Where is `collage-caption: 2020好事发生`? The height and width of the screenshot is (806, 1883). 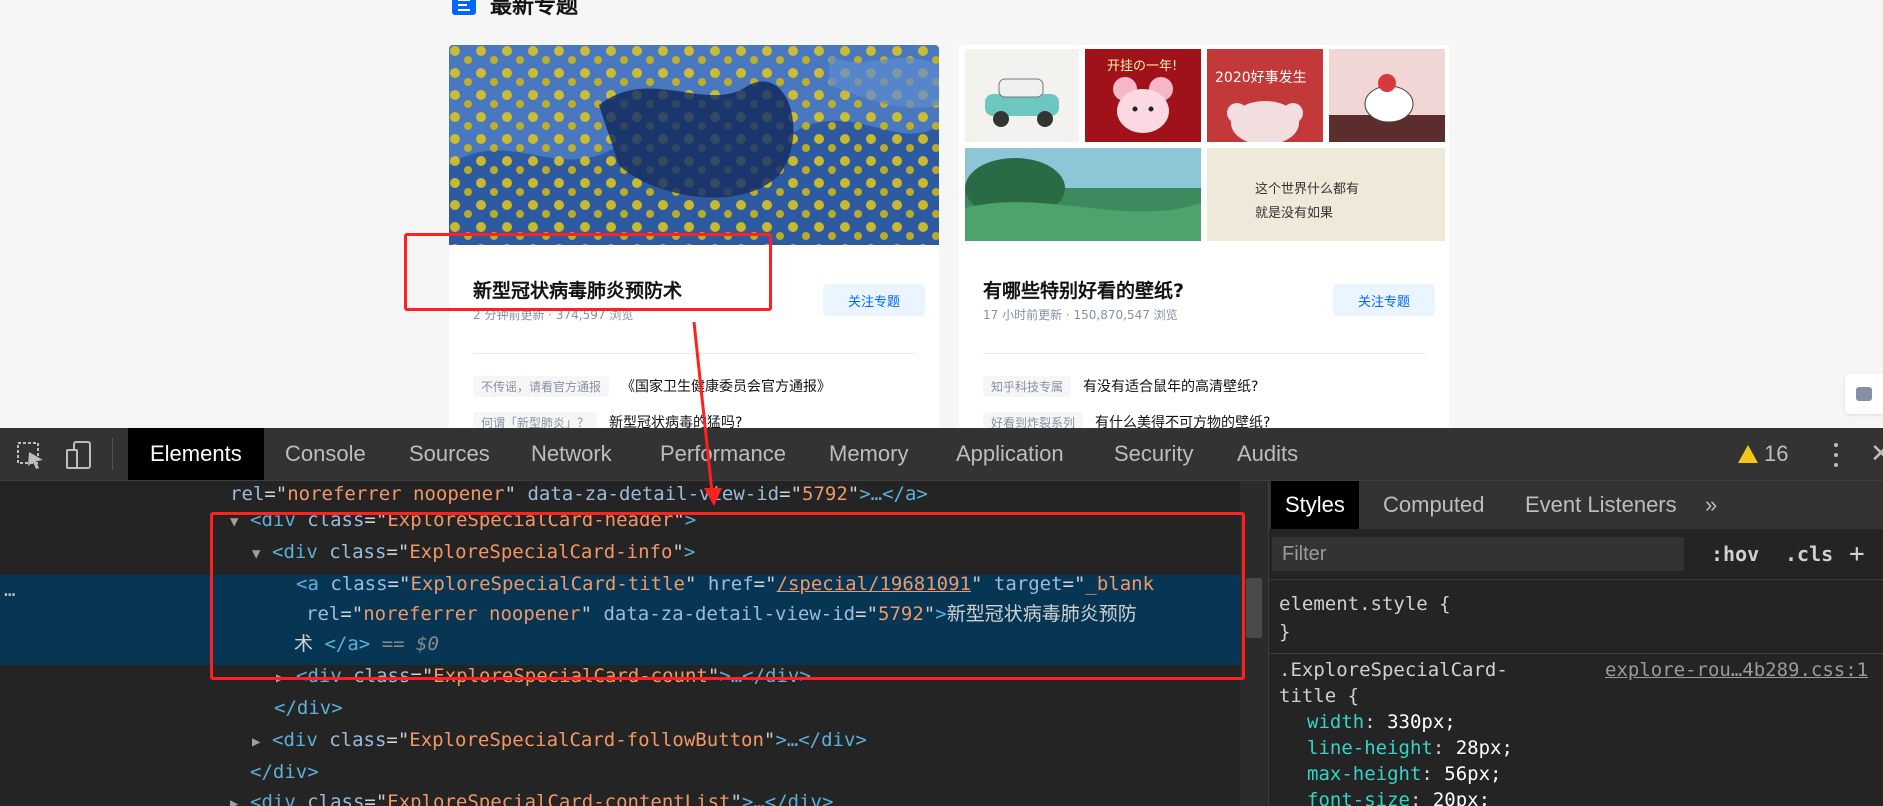
collage-caption: 2020好事发生 is located at coordinates (1261, 78).